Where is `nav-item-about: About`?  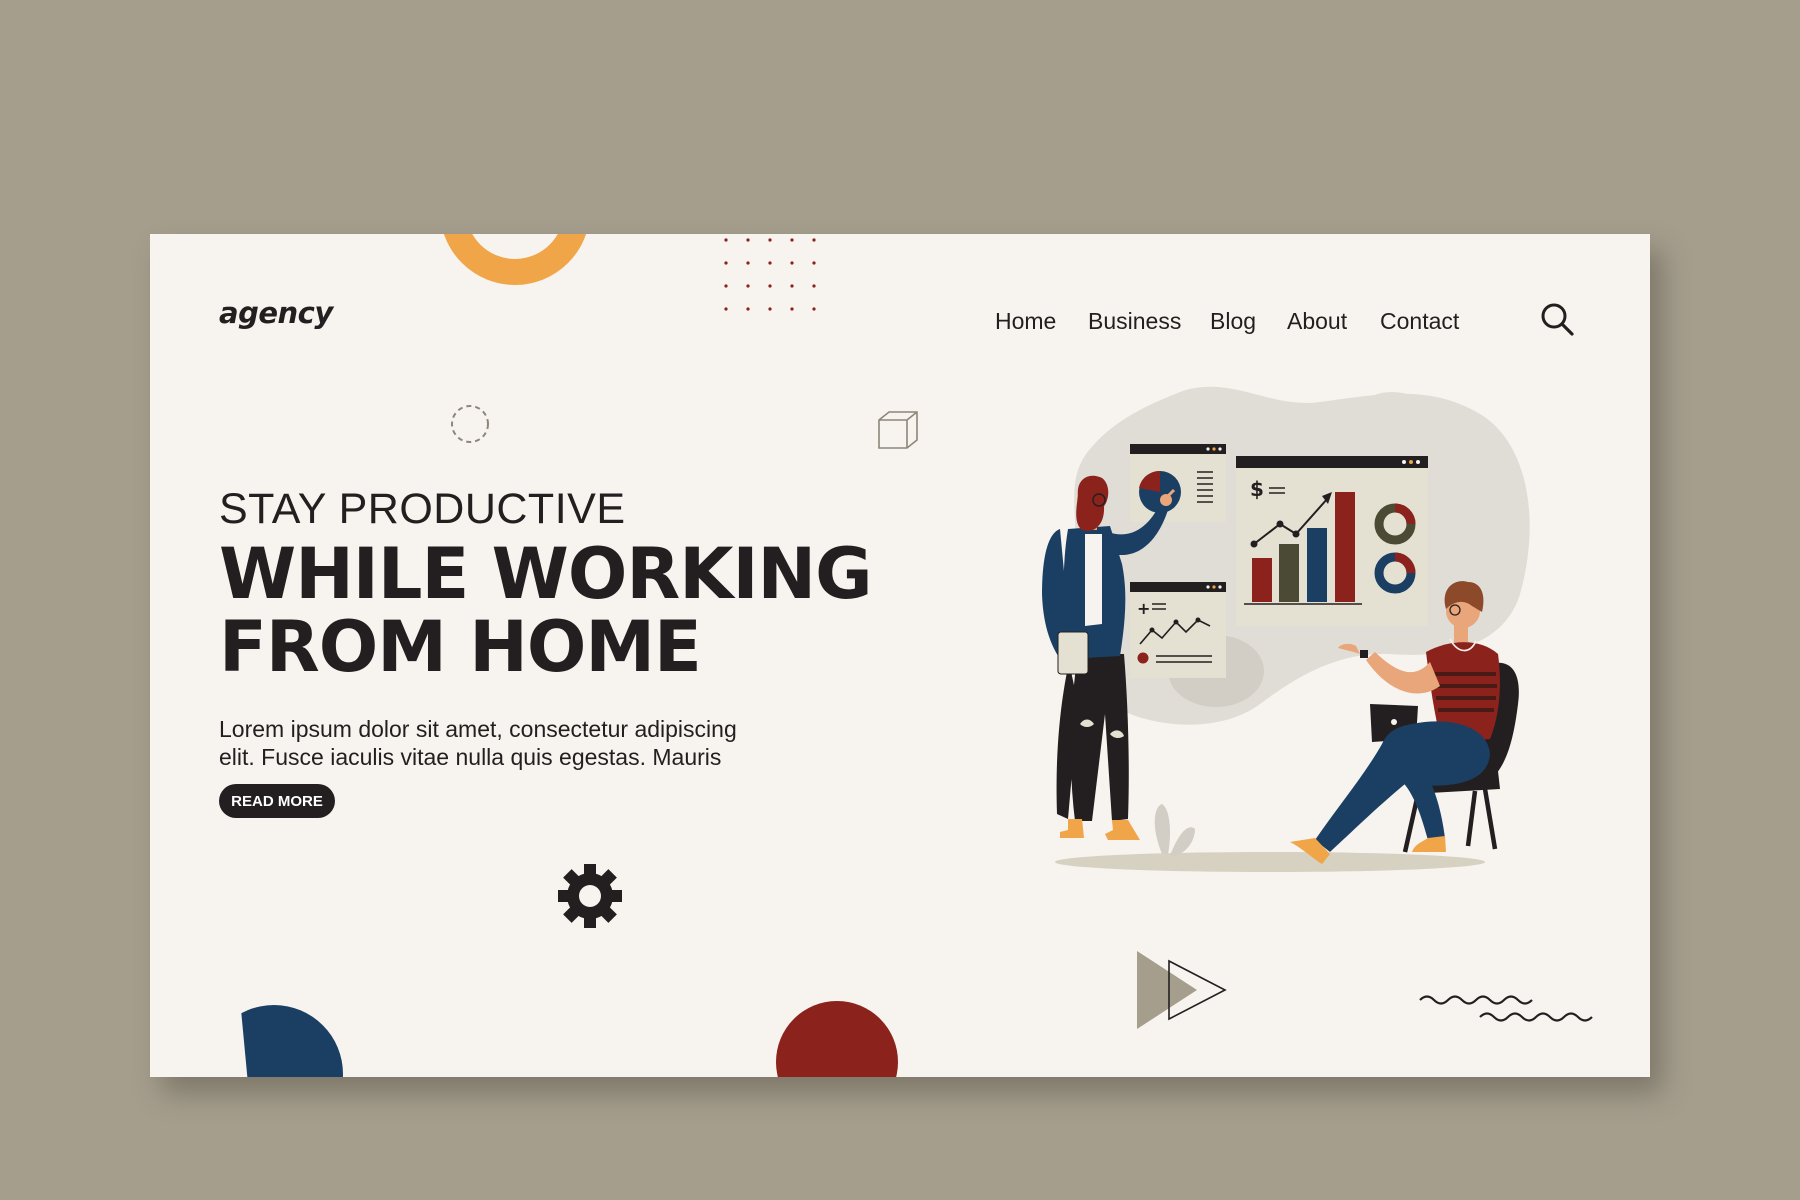 nav-item-about: About is located at coordinates (1317, 321).